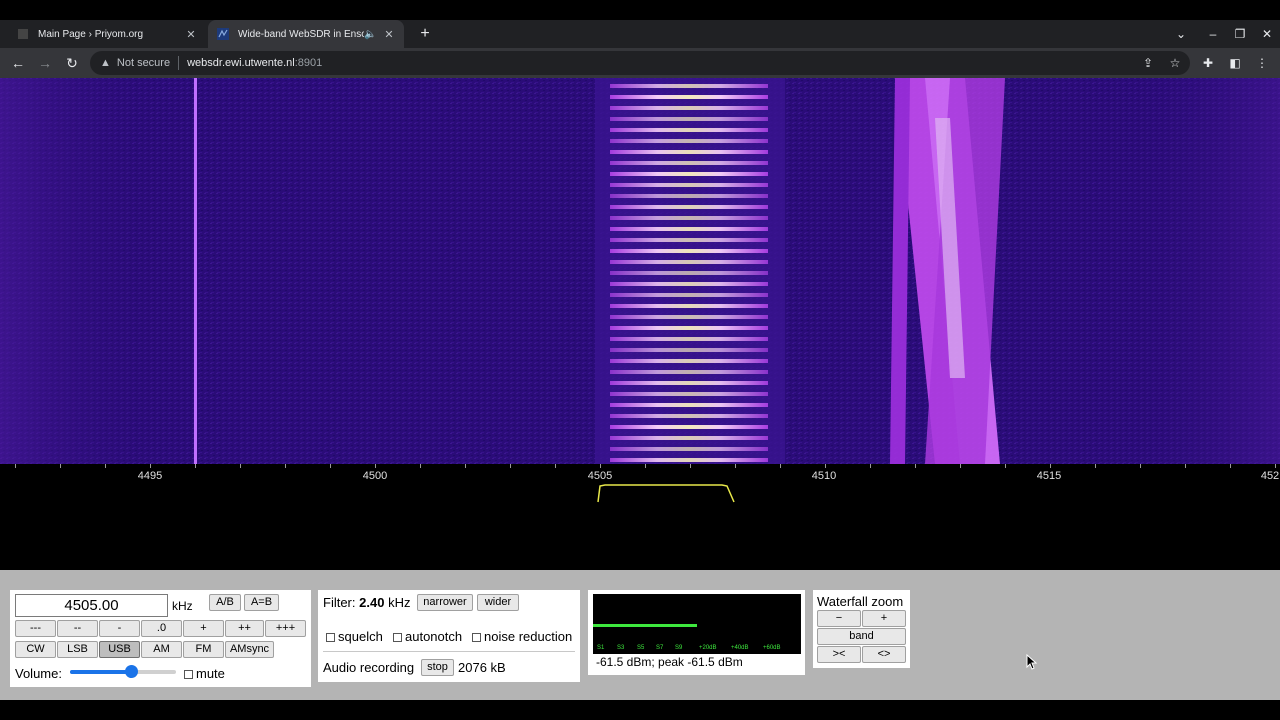 Image resolution: width=1280 pixels, height=720 pixels. I want to click on waterfall-zoom-title: Waterfall zoom, so click(860, 601).